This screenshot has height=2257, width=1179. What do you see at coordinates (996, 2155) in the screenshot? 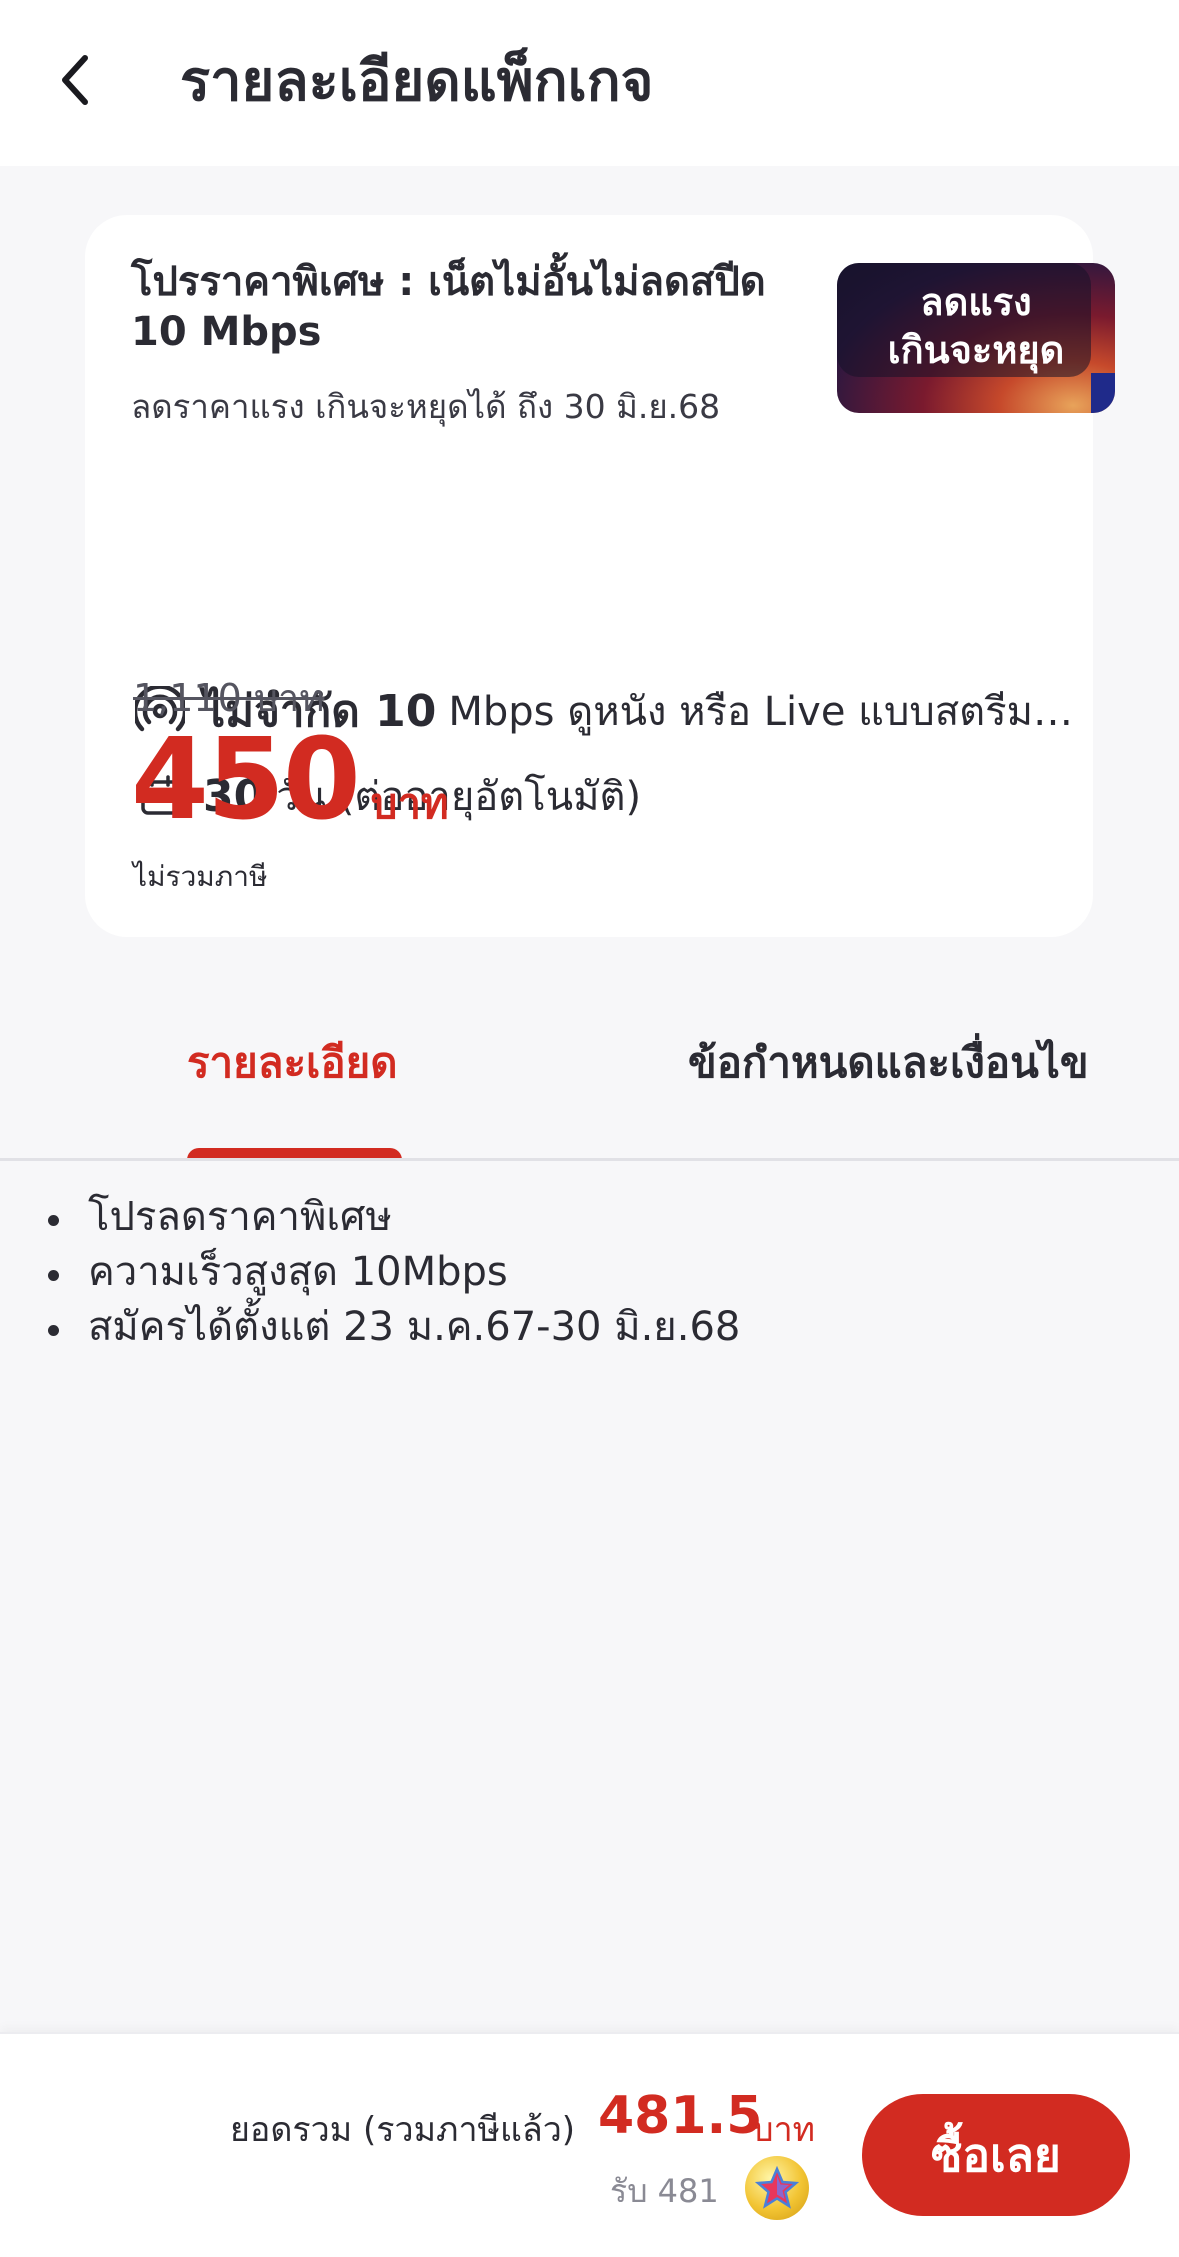
I see `buy-now-button: ซื้อเลย` at bounding box center [996, 2155].